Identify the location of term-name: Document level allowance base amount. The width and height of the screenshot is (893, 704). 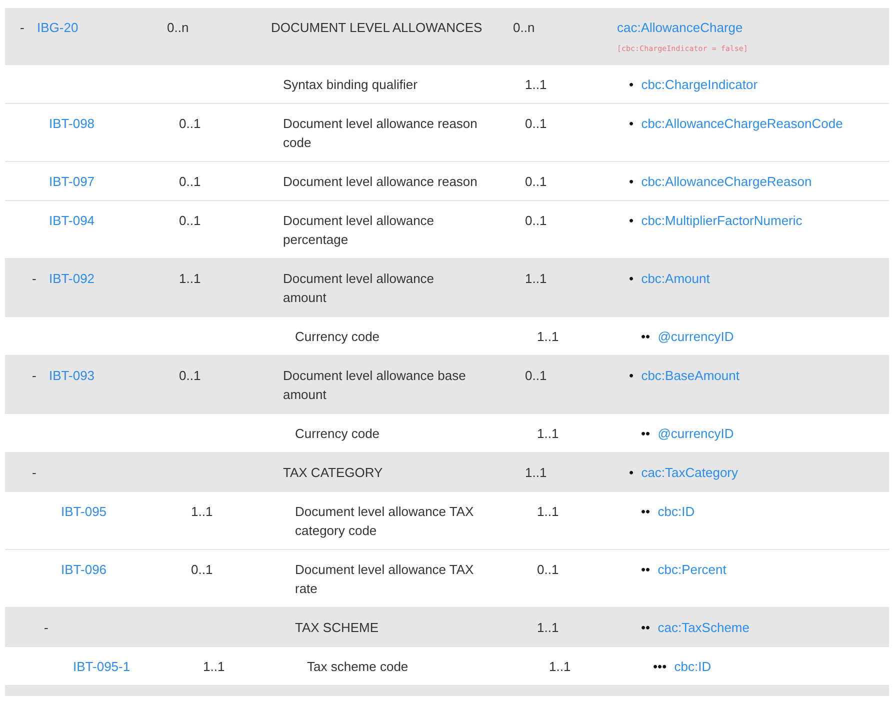
(375, 385).